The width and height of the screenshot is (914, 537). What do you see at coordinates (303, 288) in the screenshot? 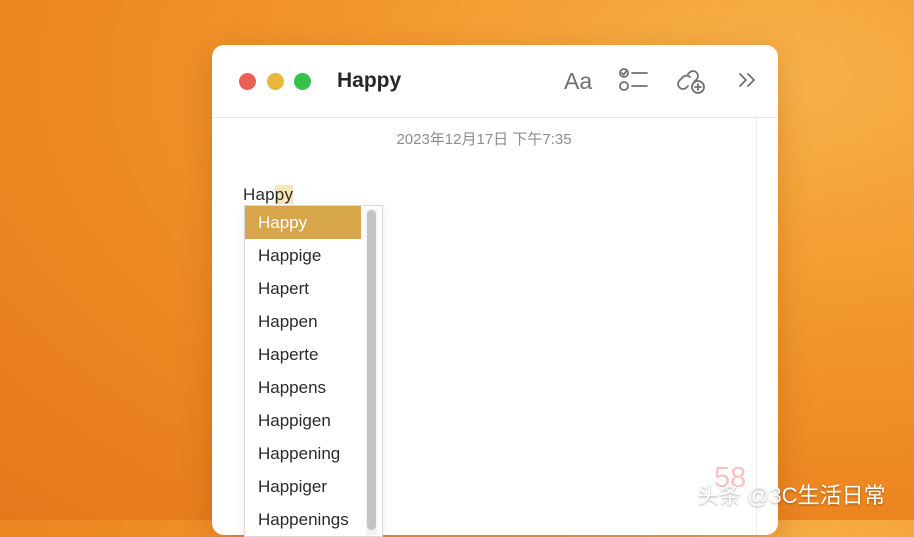
I see `suggestion-item: Hapert` at bounding box center [303, 288].